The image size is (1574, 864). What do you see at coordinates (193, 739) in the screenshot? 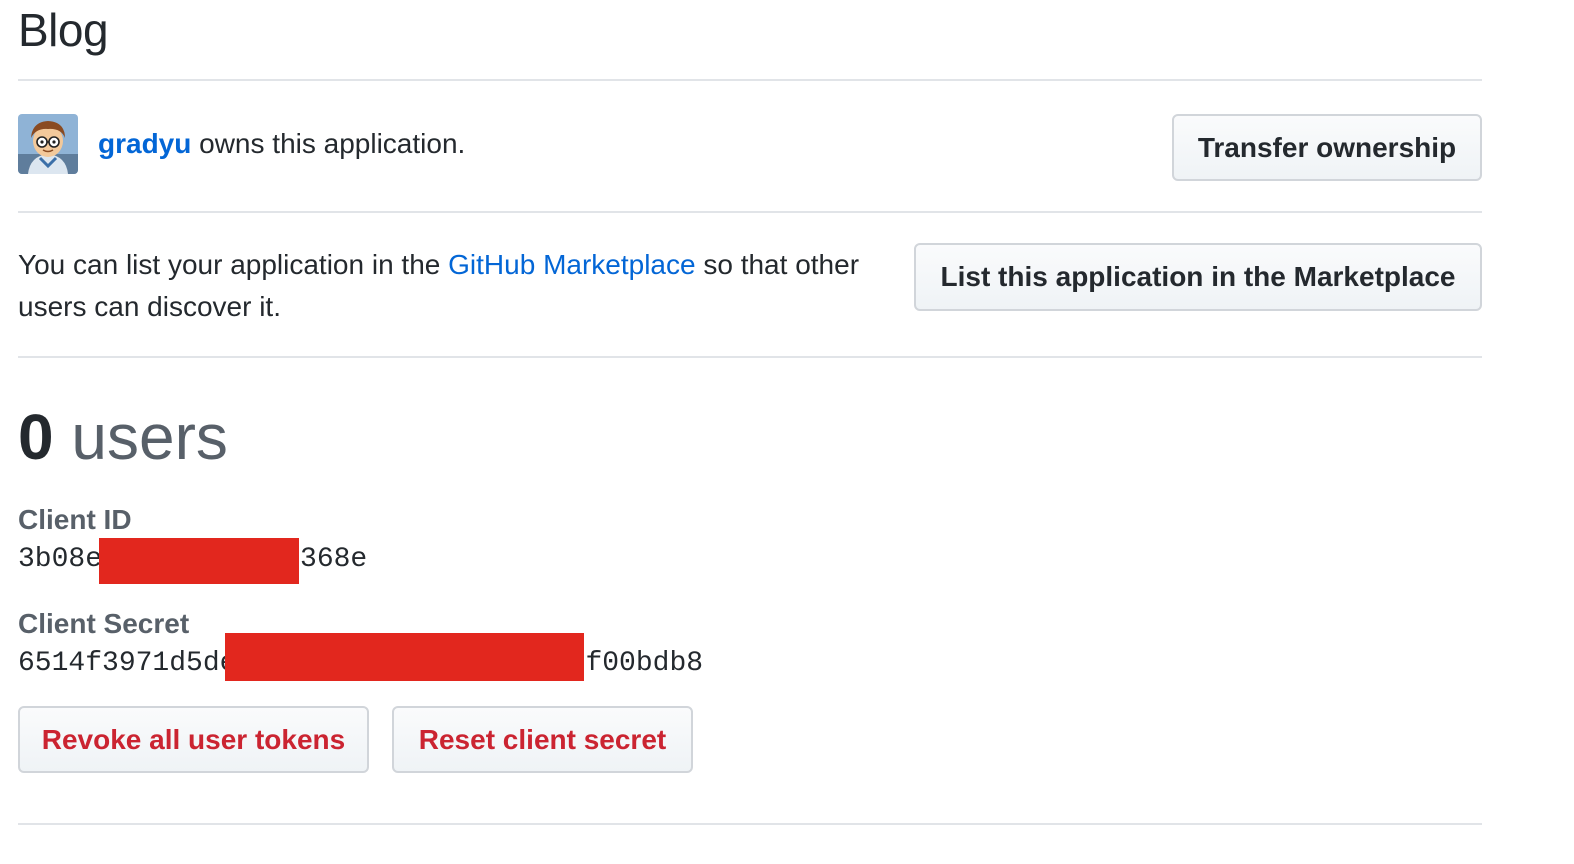
I see `revoke-all-user-tokens-button: Revoke all user tokens` at bounding box center [193, 739].